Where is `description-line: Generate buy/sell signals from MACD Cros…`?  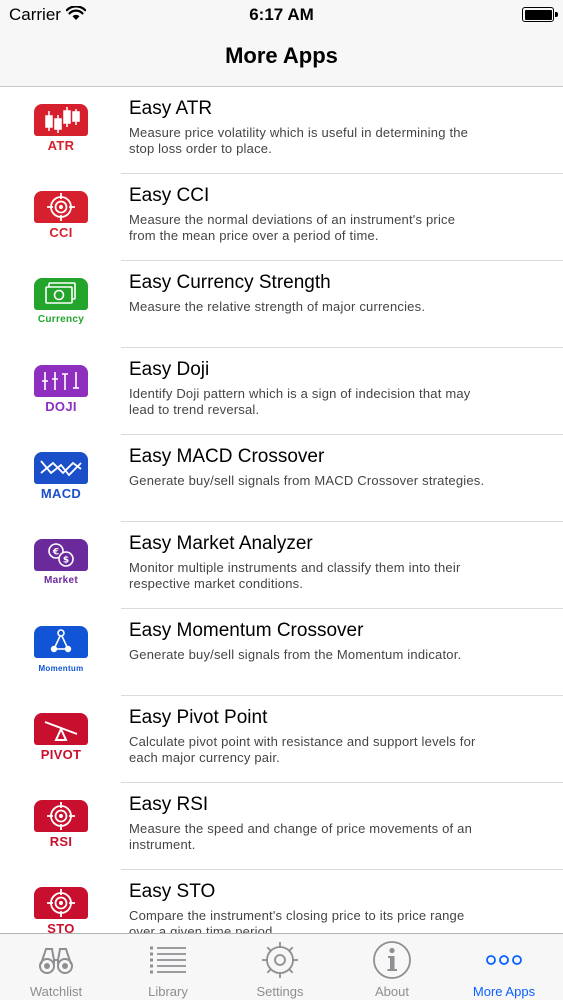
description-line: Generate buy/sell signals from MACD Cros… is located at coordinates (307, 480).